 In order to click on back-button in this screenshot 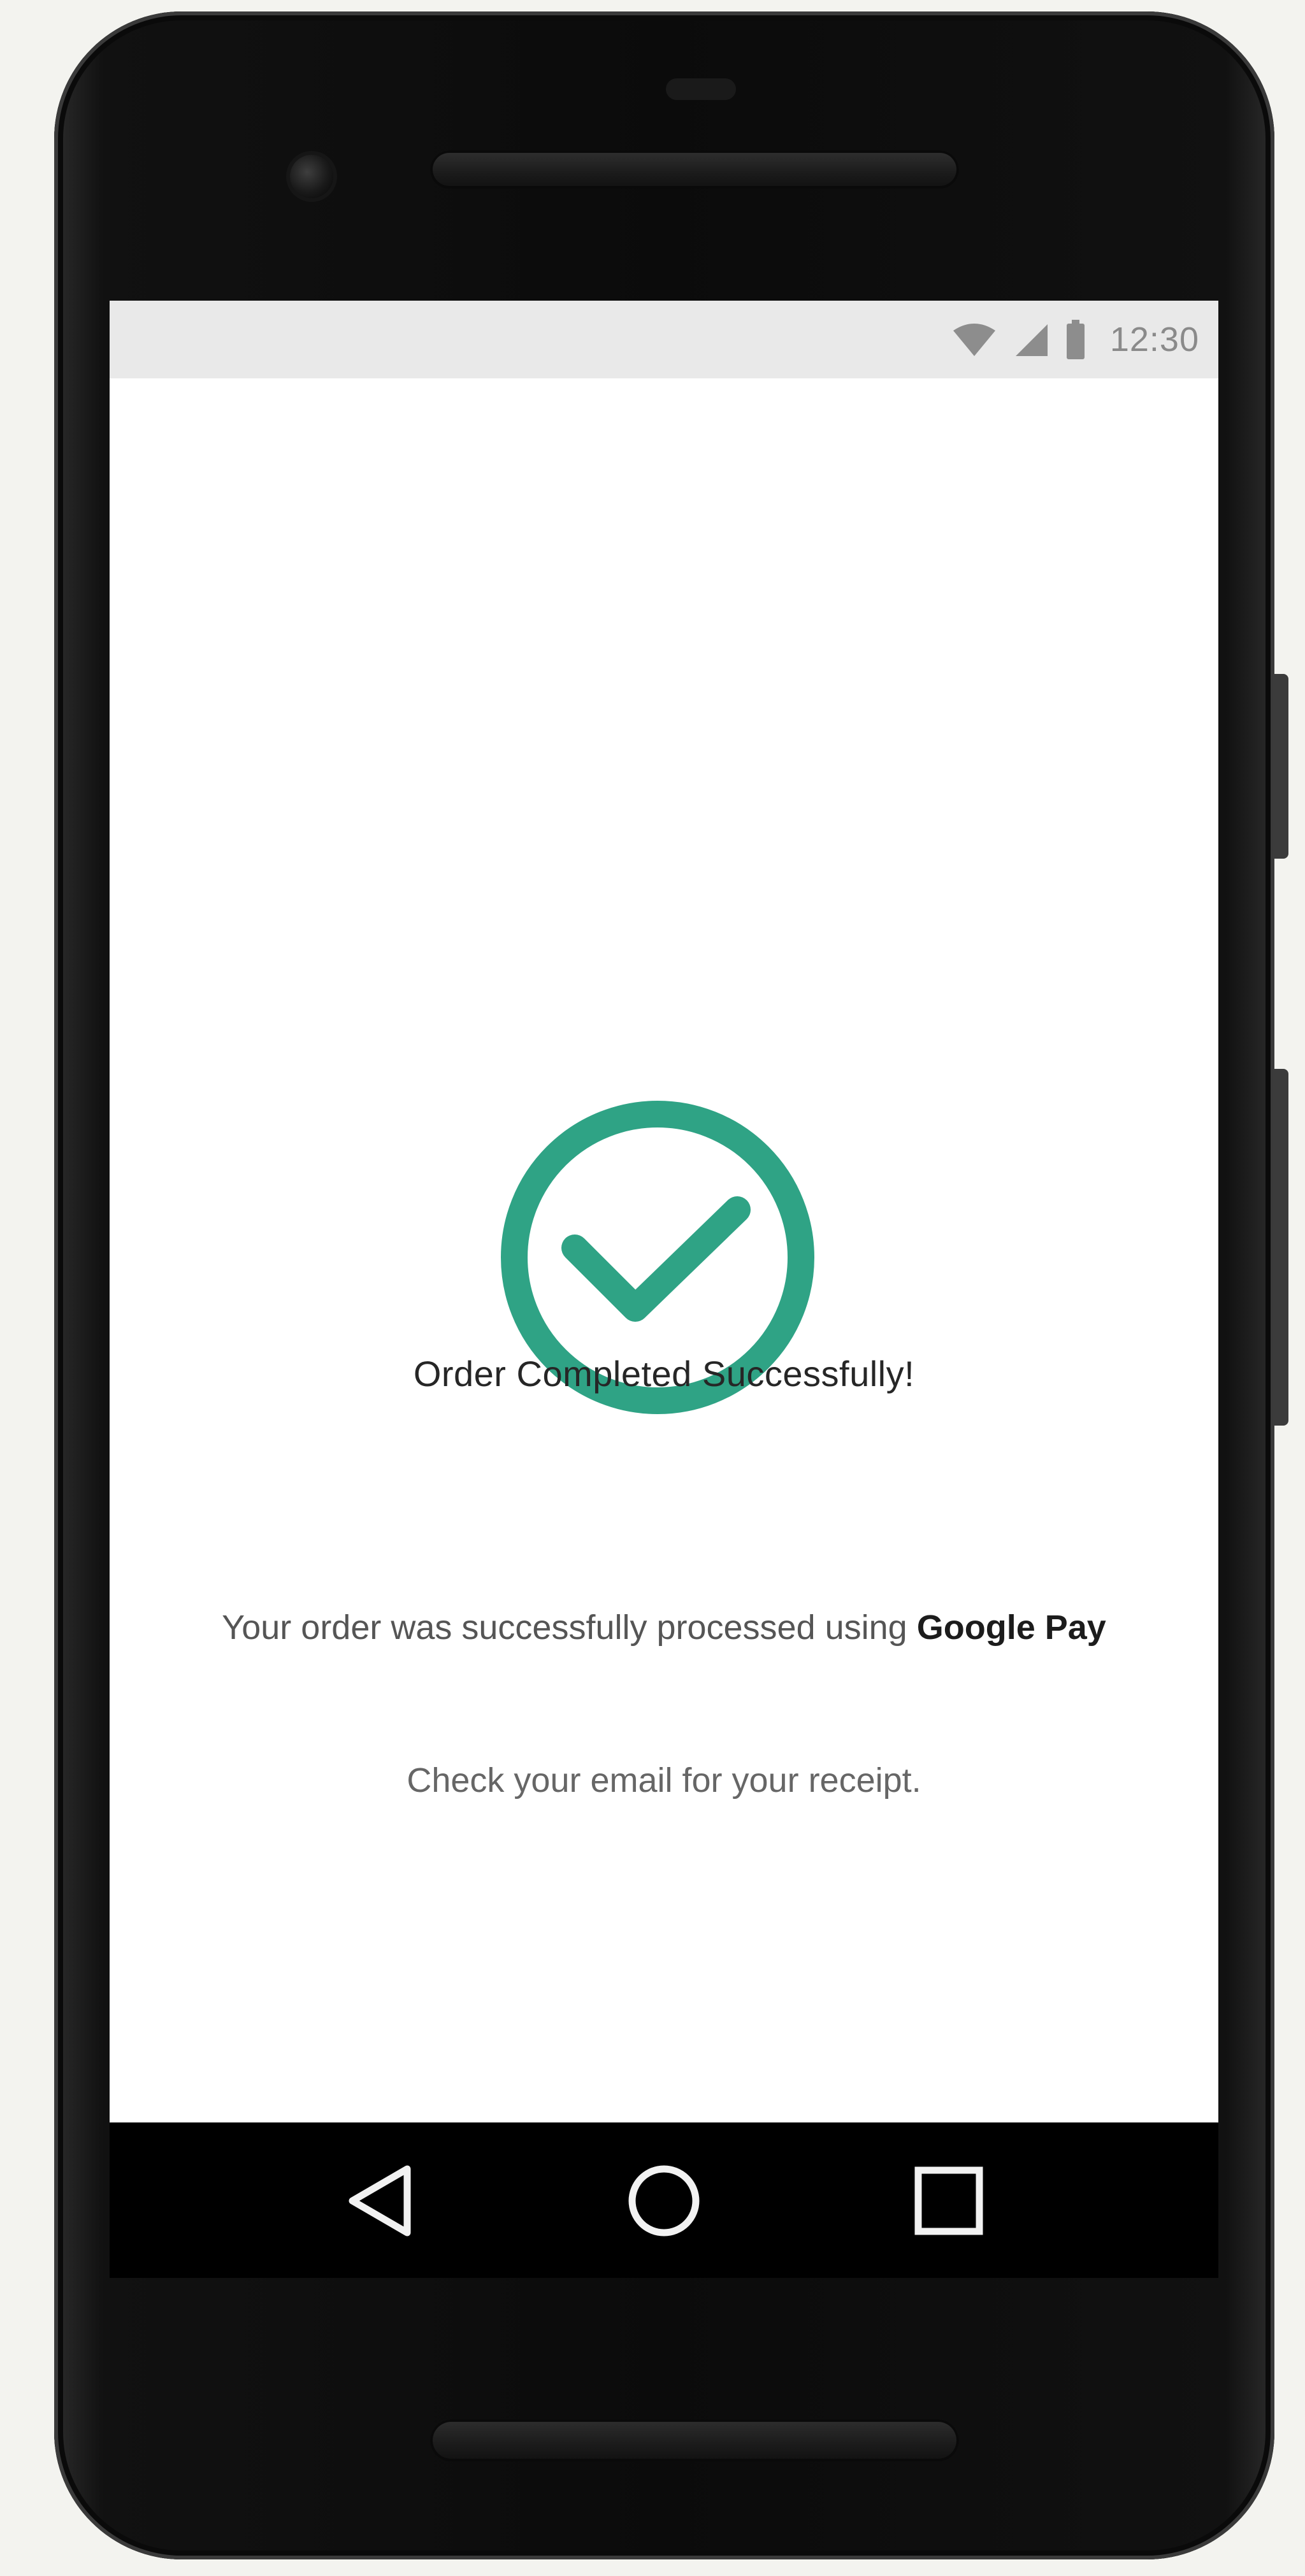, I will do `click(382, 2200)`.